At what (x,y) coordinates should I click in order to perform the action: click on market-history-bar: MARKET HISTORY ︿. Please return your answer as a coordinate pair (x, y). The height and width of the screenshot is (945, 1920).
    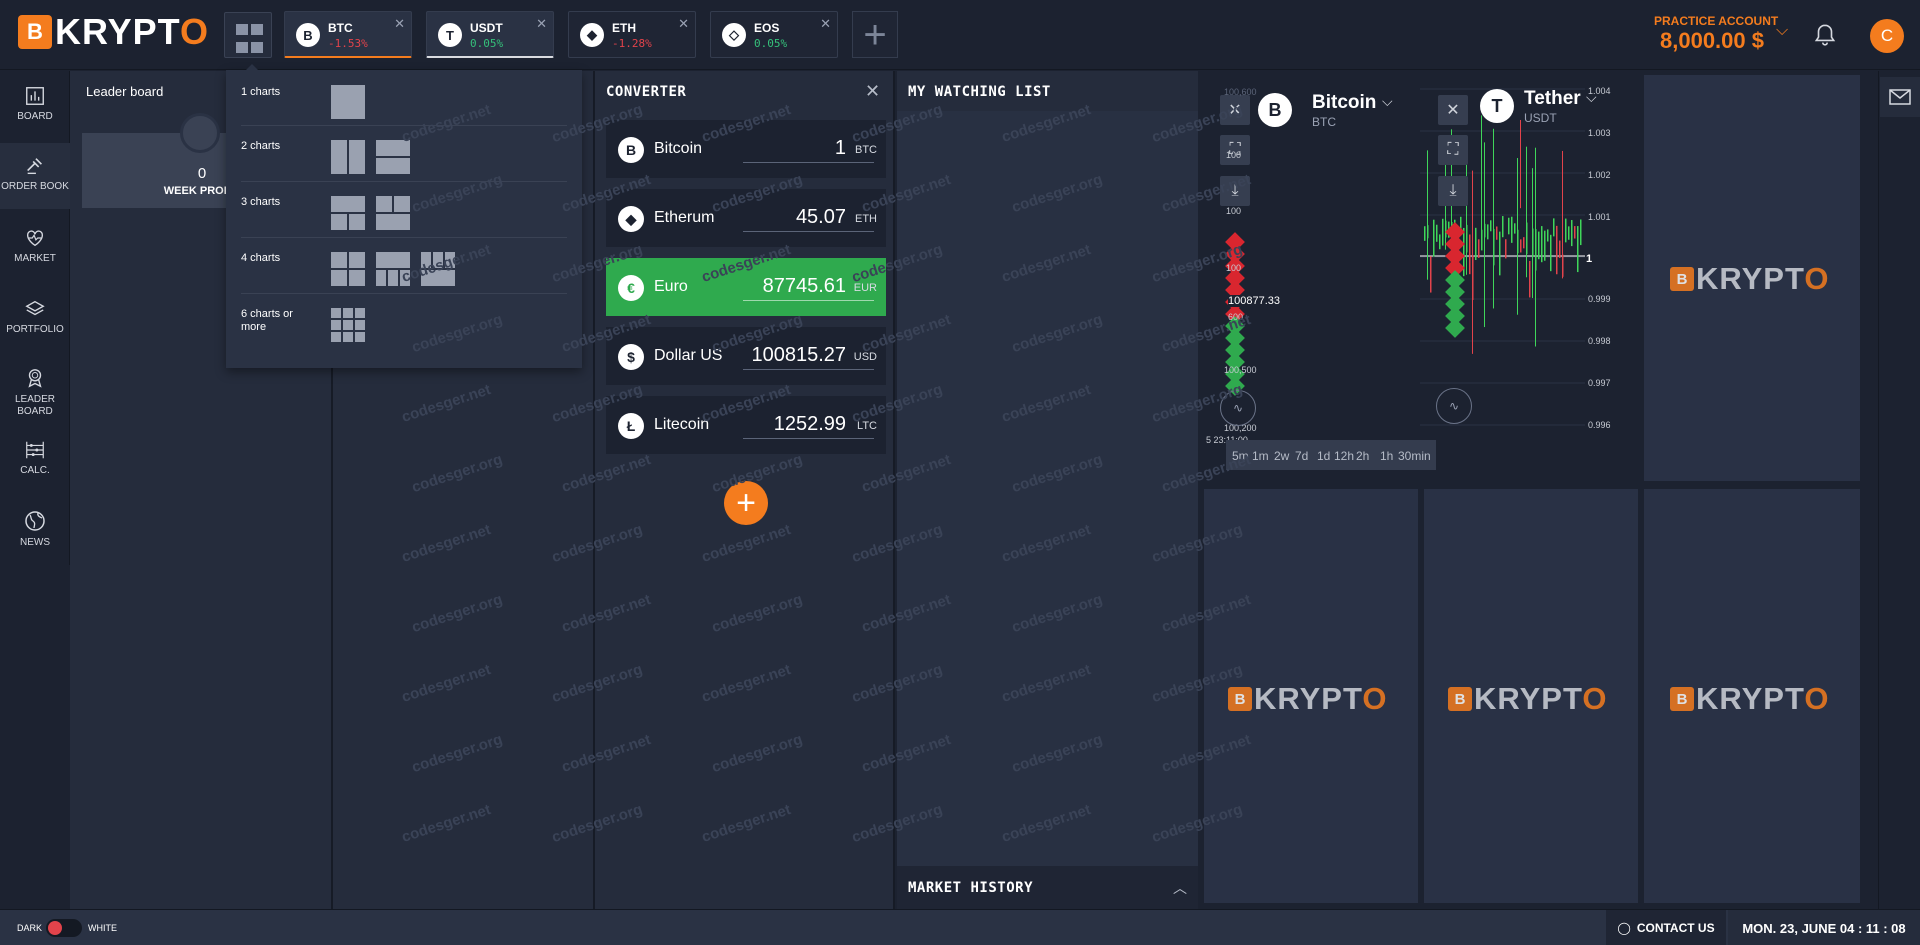
    Looking at the image, I should click on (1047, 887).